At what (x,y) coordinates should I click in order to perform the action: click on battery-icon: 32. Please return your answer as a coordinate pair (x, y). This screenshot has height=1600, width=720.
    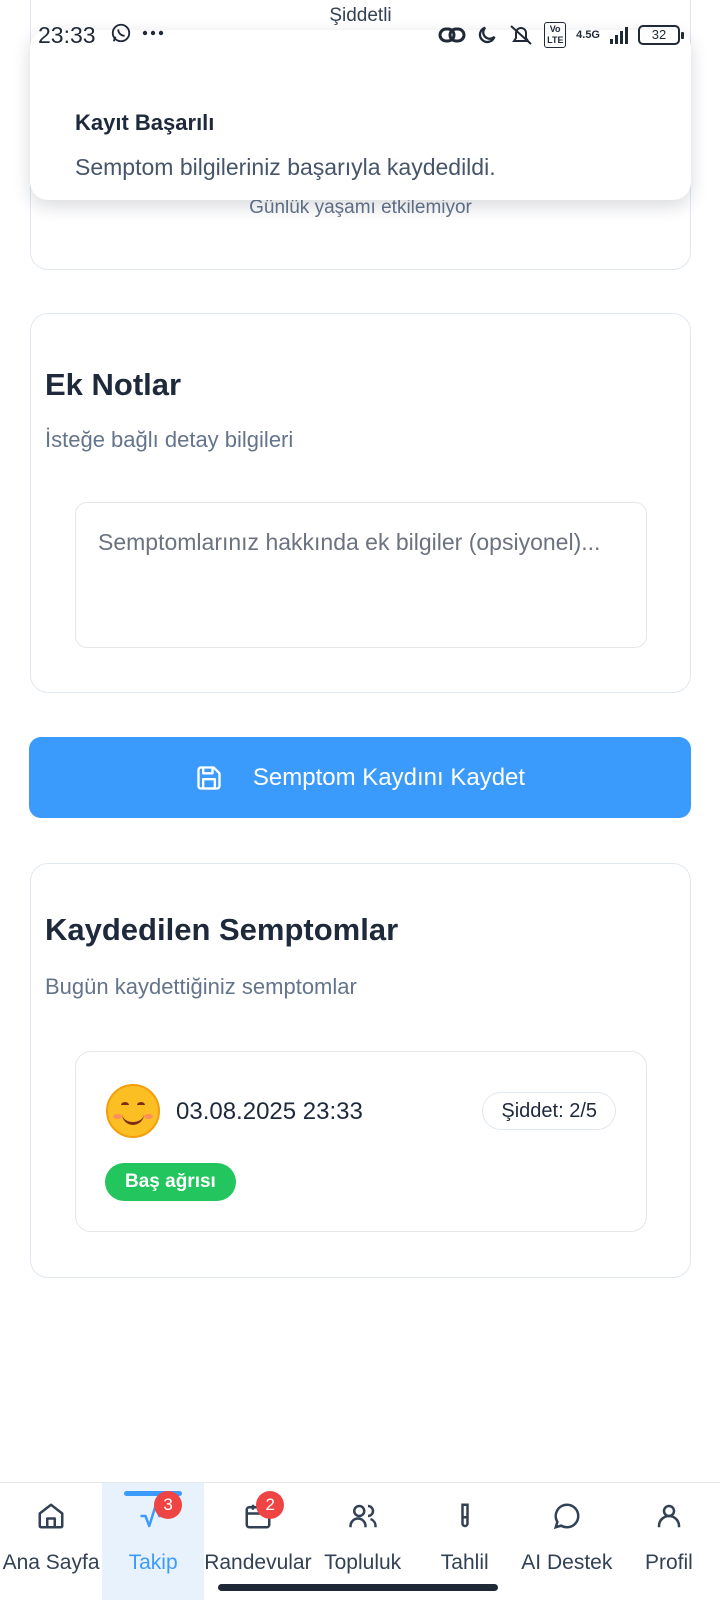
    Looking at the image, I should click on (661, 35).